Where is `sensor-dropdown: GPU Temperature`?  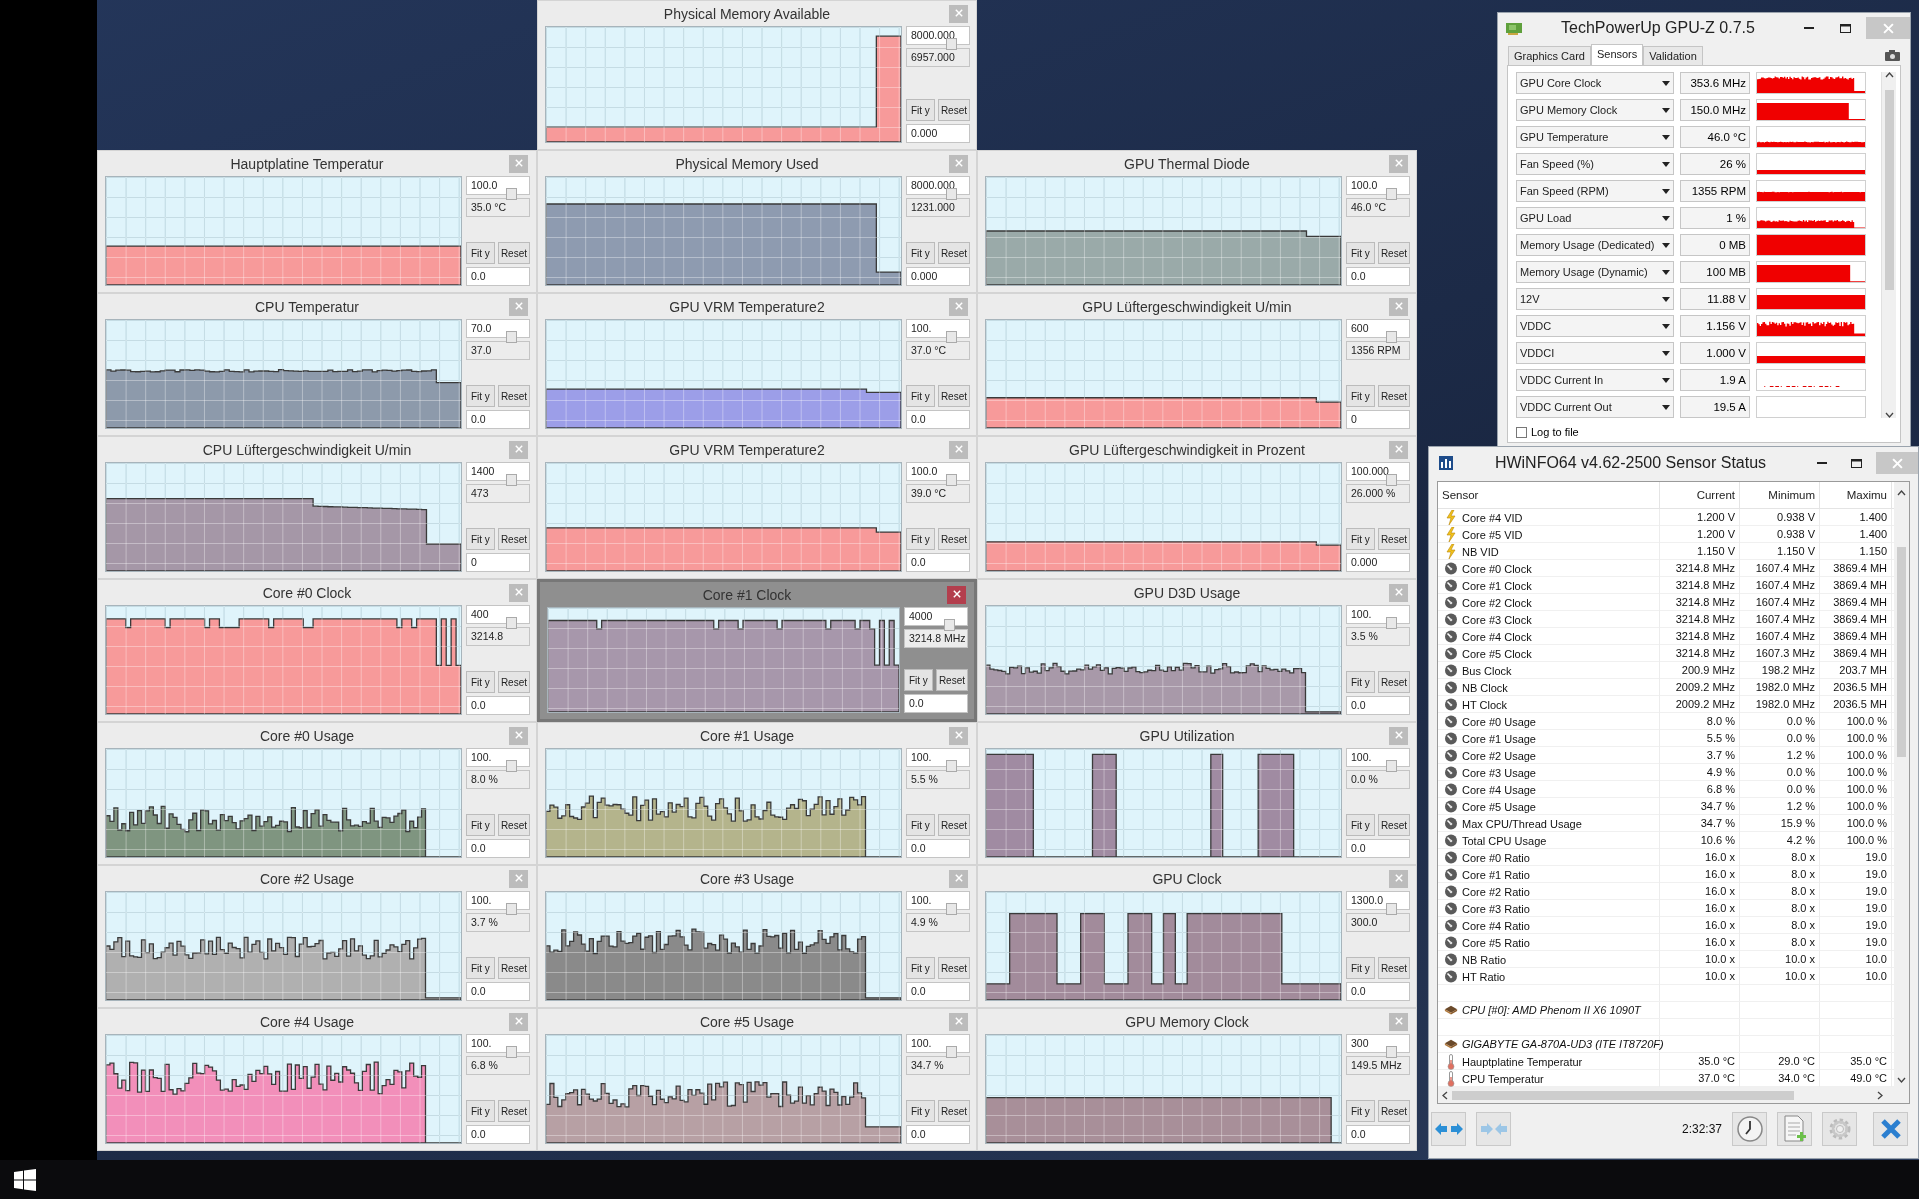
sensor-dropdown: GPU Temperature is located at coordinates (1595, 137).